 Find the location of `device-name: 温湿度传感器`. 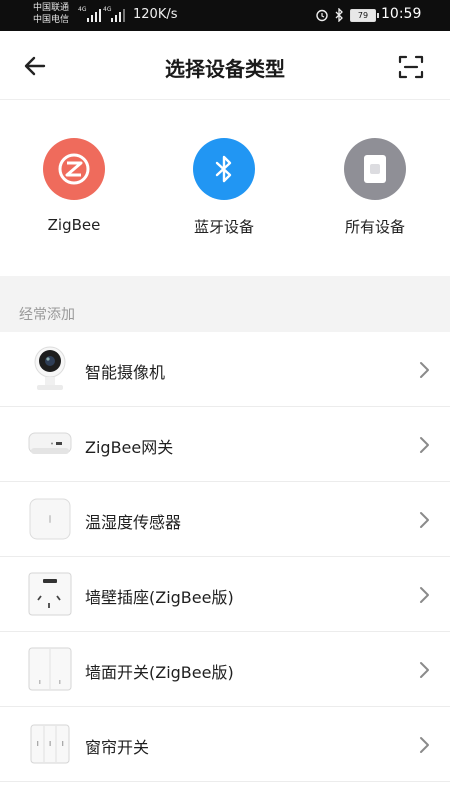

device-name: 温湿度传感器 is located at coordinates (133, 522).